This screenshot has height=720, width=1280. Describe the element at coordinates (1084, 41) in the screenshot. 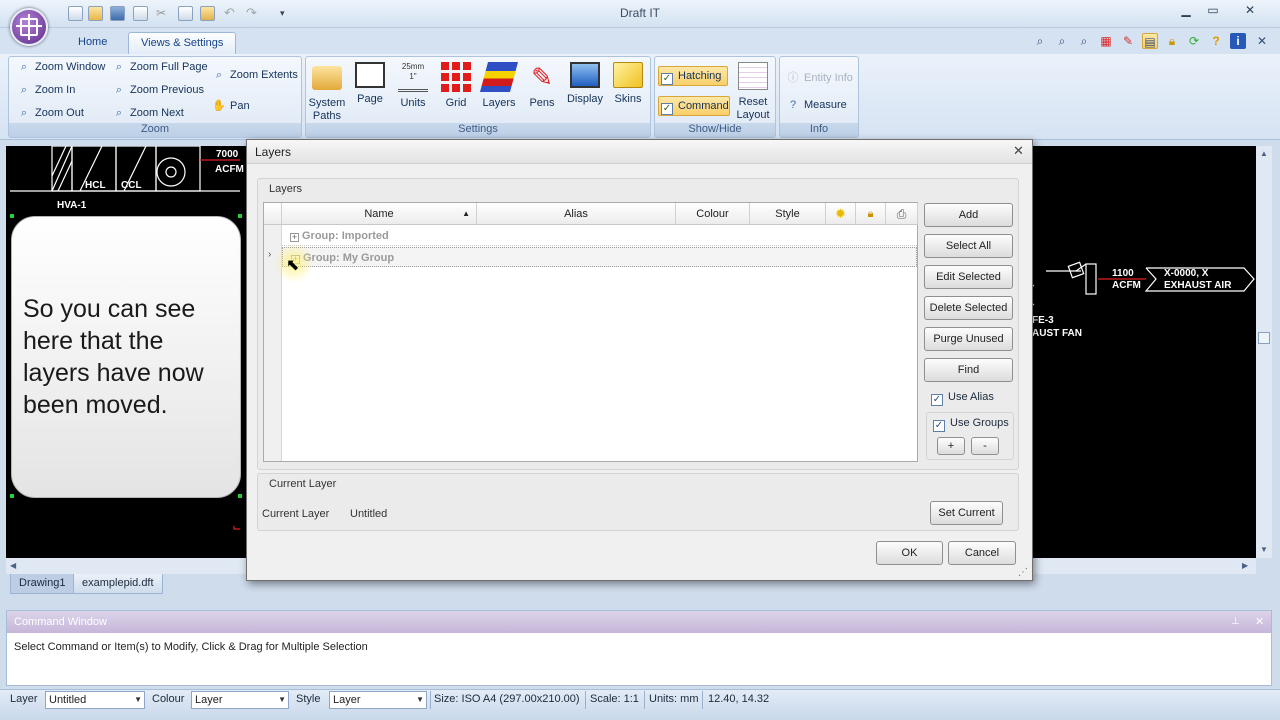

I see `zoom-out-icon: ⌕` at that location.